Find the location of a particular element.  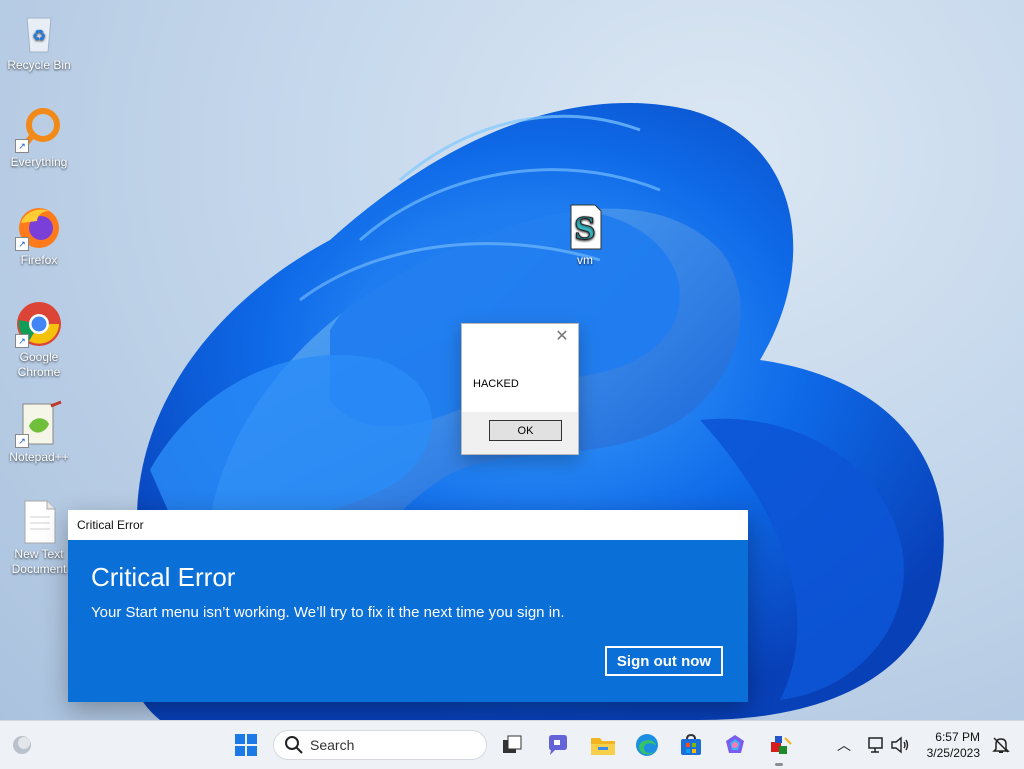

show-hidden-icons-button: ︿ is located at coordinates (844, 745).